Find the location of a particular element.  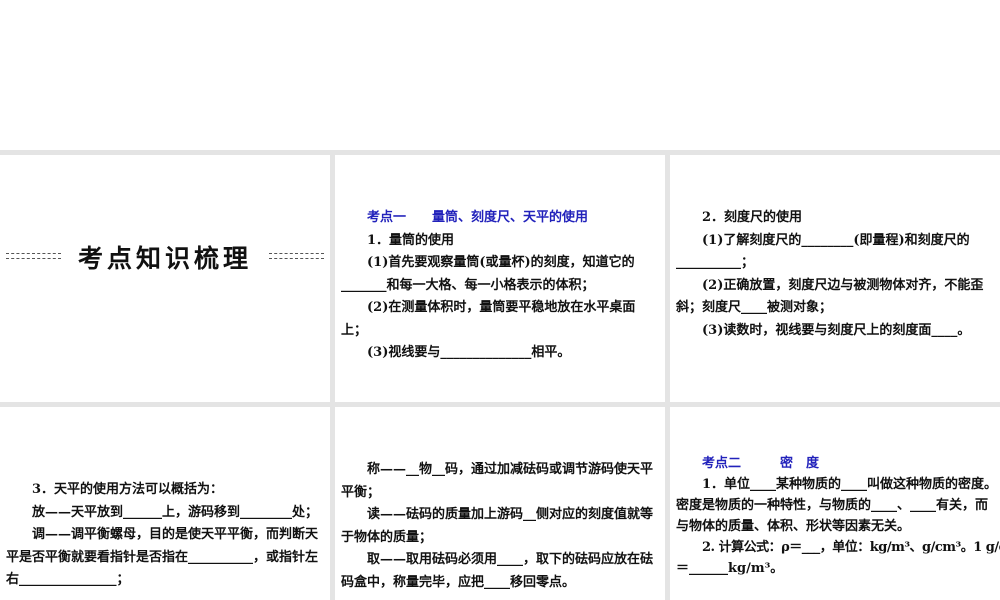

line: ＝______kg/m³。 is located at coordinates (730, 568).